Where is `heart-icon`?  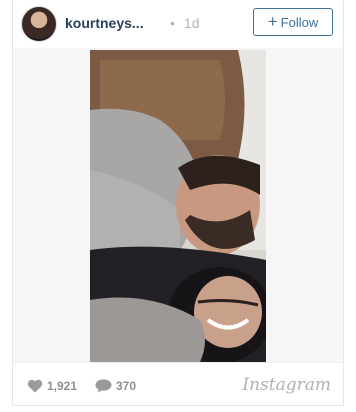
heart-icon is located at coordinates (35, 386).